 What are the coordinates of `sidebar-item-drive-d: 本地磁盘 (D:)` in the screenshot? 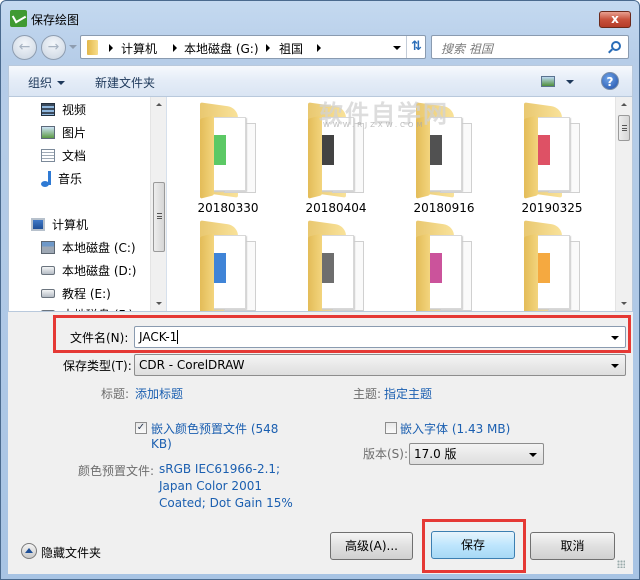 It's located at (88, 271).